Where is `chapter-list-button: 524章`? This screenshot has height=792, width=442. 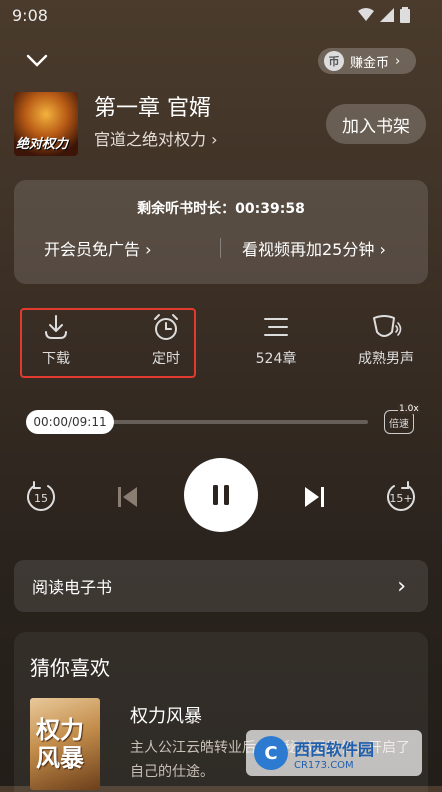 chapter-list-button: 524章 is located at coordinates (276, 340).